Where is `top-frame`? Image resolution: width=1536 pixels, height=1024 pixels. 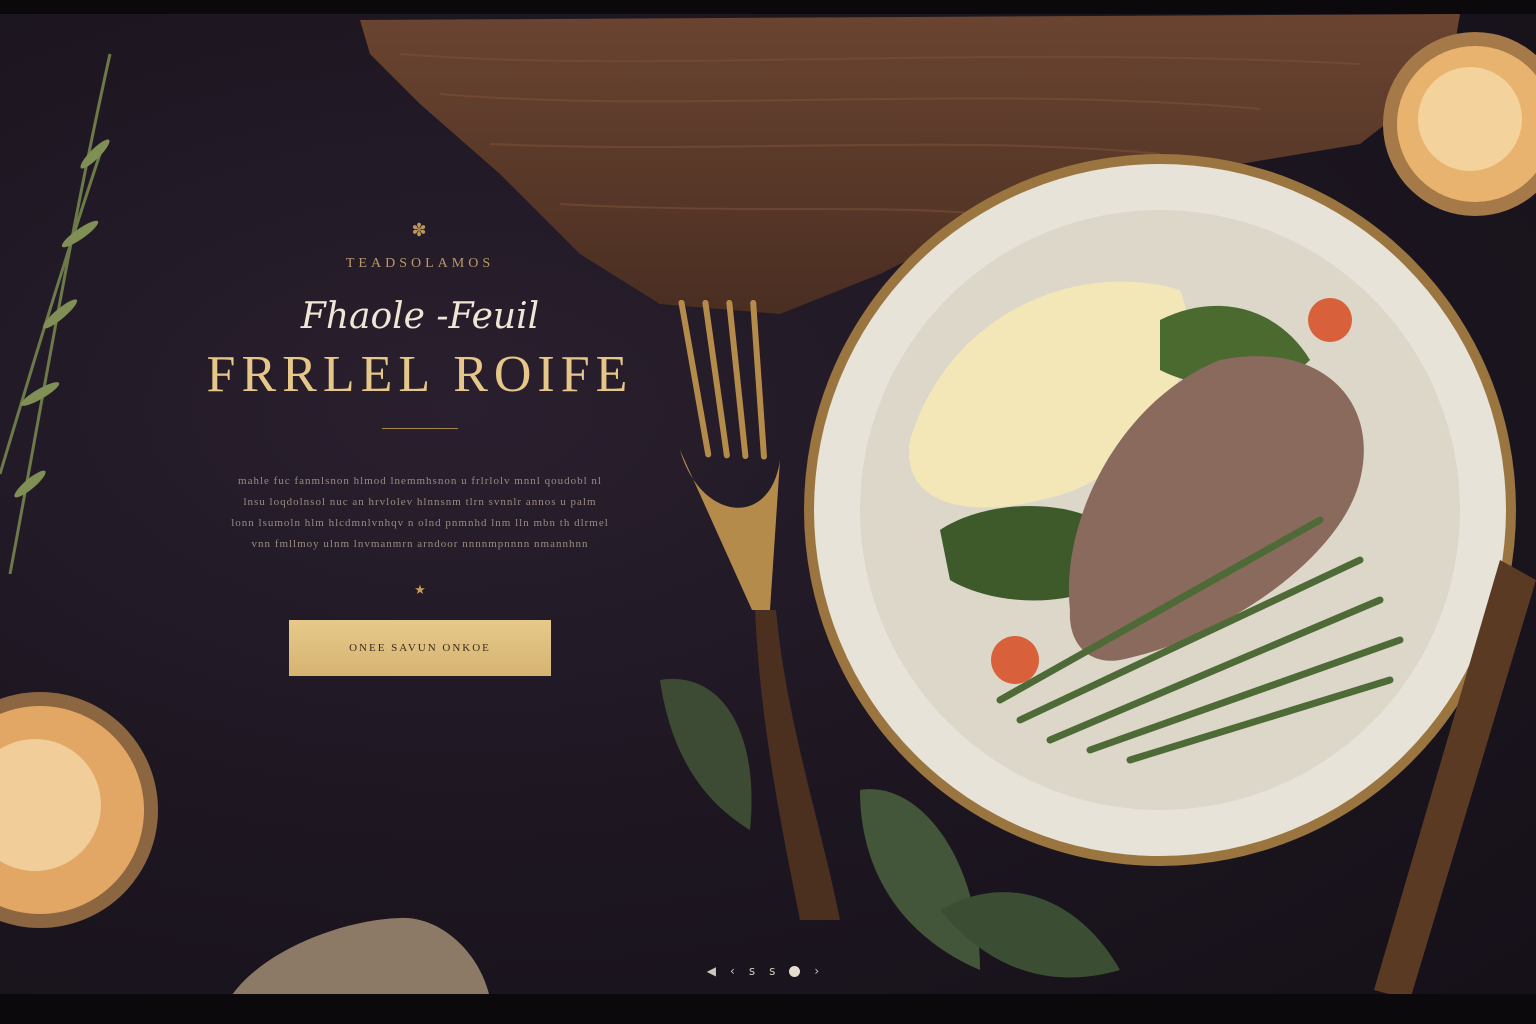 top-frame is located at coordinates (768, 7).